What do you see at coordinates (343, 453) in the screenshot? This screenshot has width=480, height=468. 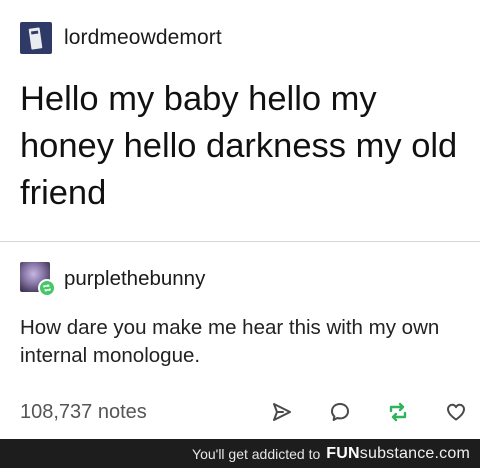 I see `watermark-brand-bold: FUN` at bounding box center [343, 453].